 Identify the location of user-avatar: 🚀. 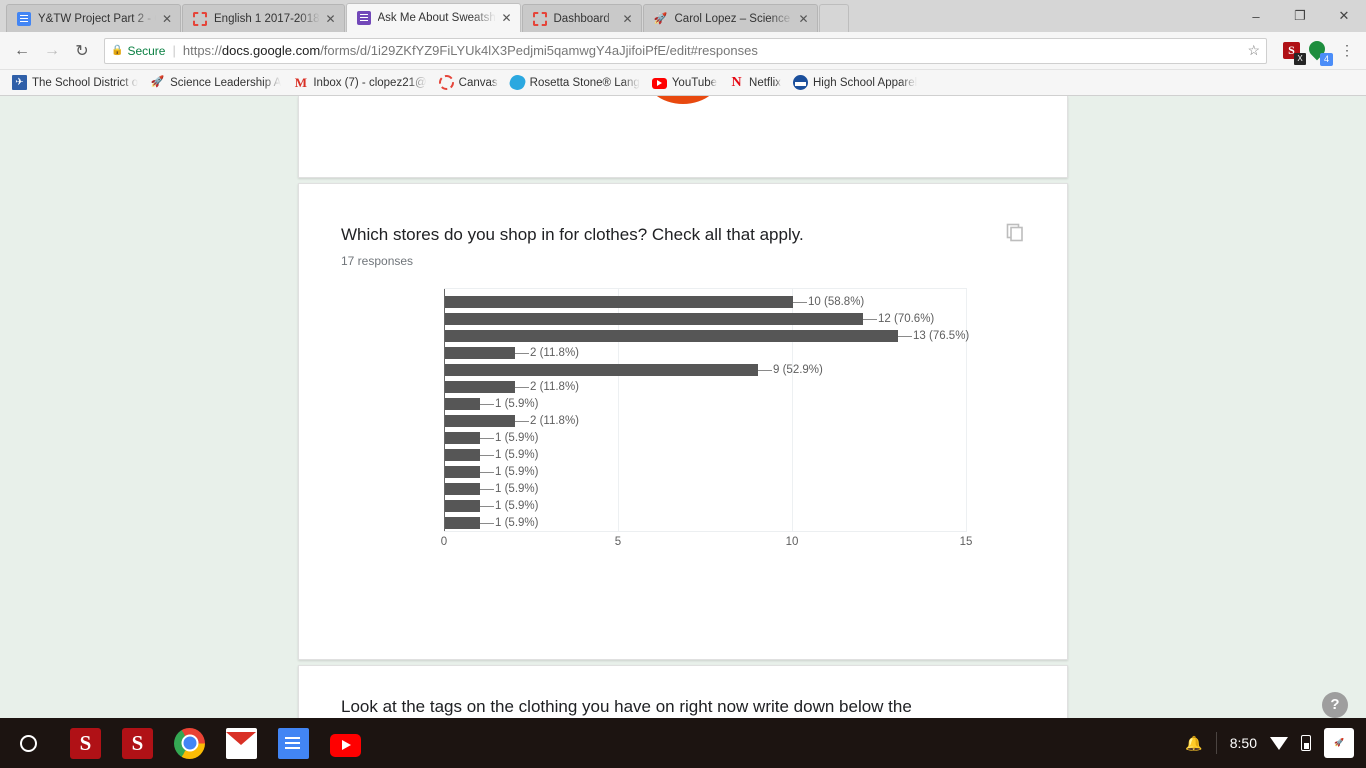
(1339, 743).